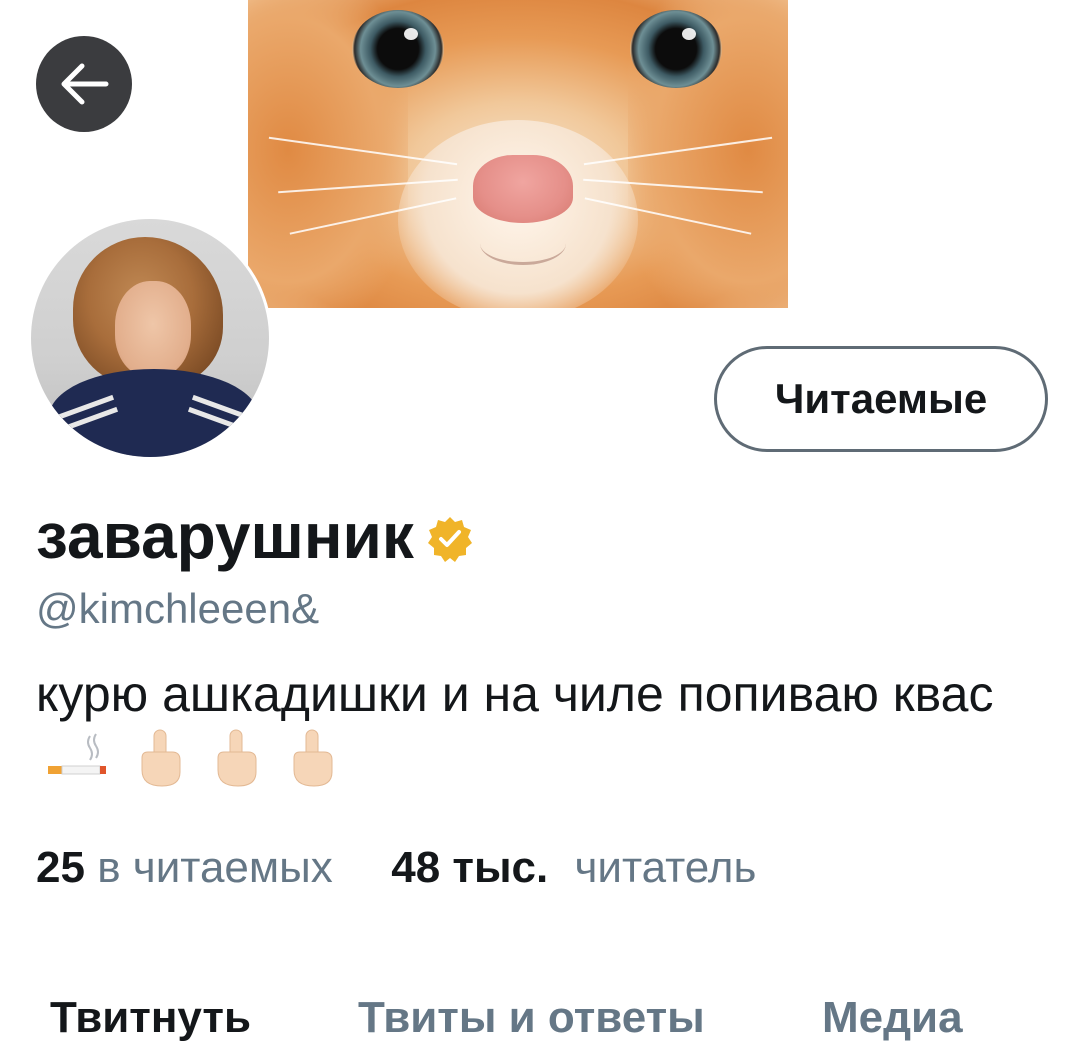 Image resolution: width=1068 pixels, height=1062 pixels. I want to click on tab-media: Медиа, so click(892, 1018).